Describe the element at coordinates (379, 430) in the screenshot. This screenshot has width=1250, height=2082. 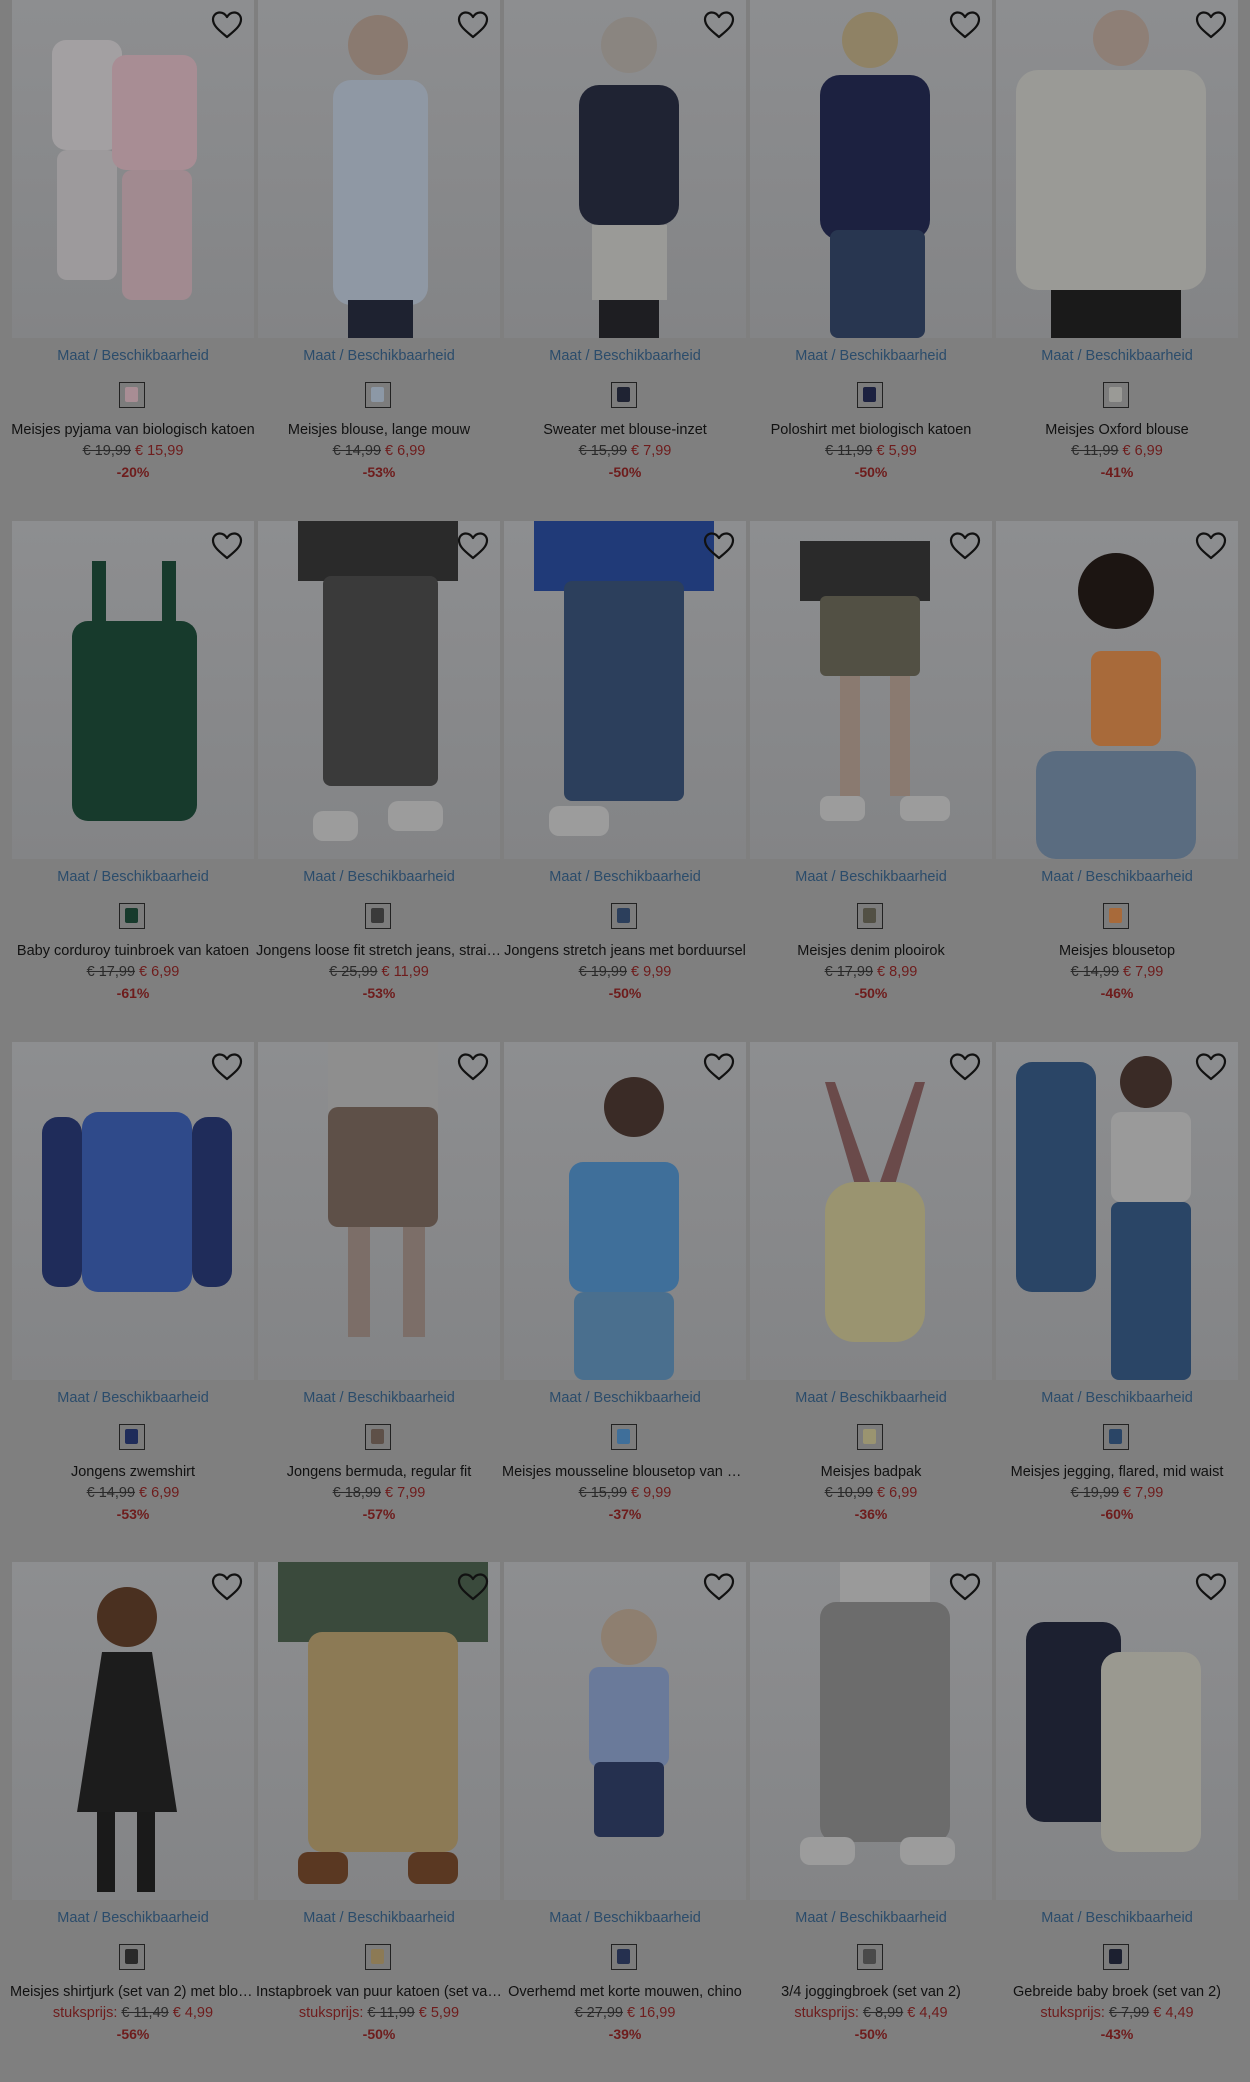
I see `product-name: Meisjes blouse, lange mouw` at that location.